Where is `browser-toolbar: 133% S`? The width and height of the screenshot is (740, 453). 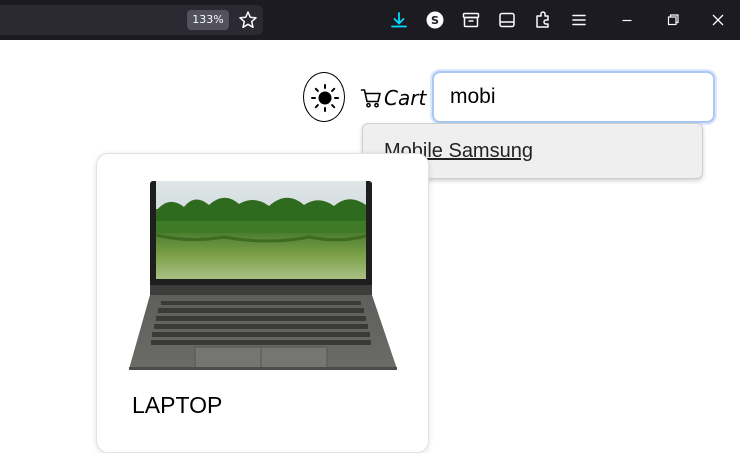
browser-toolbar: 133% S is located at coordinates (370, 20).